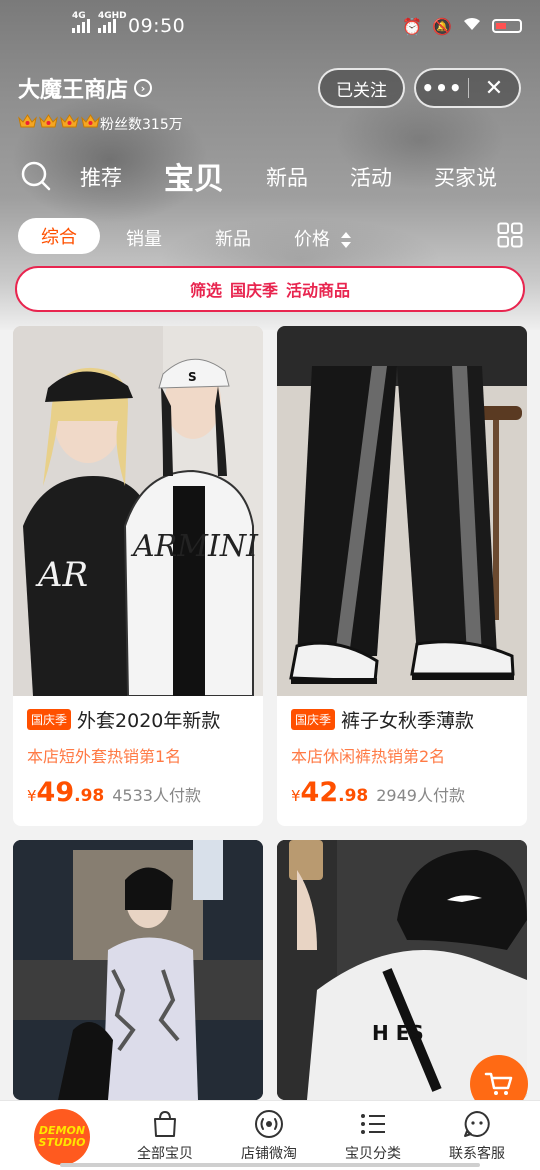 This screenshot has height=1170, width=540. I want to click on status-bar: 4G 4GHD 09:50 ⏰ 🔕, so click(270, 26).